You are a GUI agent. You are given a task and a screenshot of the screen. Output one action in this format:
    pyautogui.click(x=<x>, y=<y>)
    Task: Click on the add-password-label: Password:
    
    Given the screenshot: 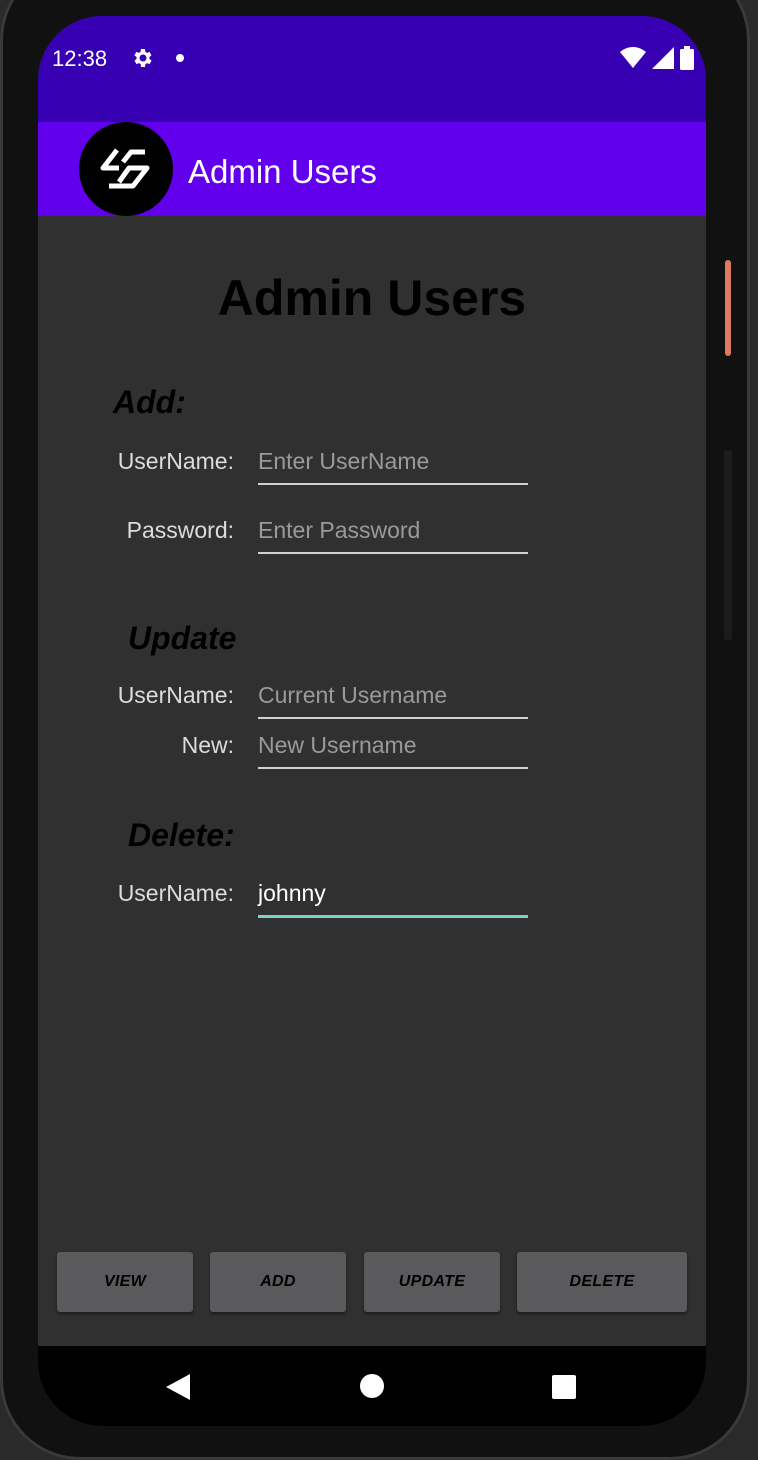 What is the action you would take?
    pyautogui.click(x=180, y=530)
    